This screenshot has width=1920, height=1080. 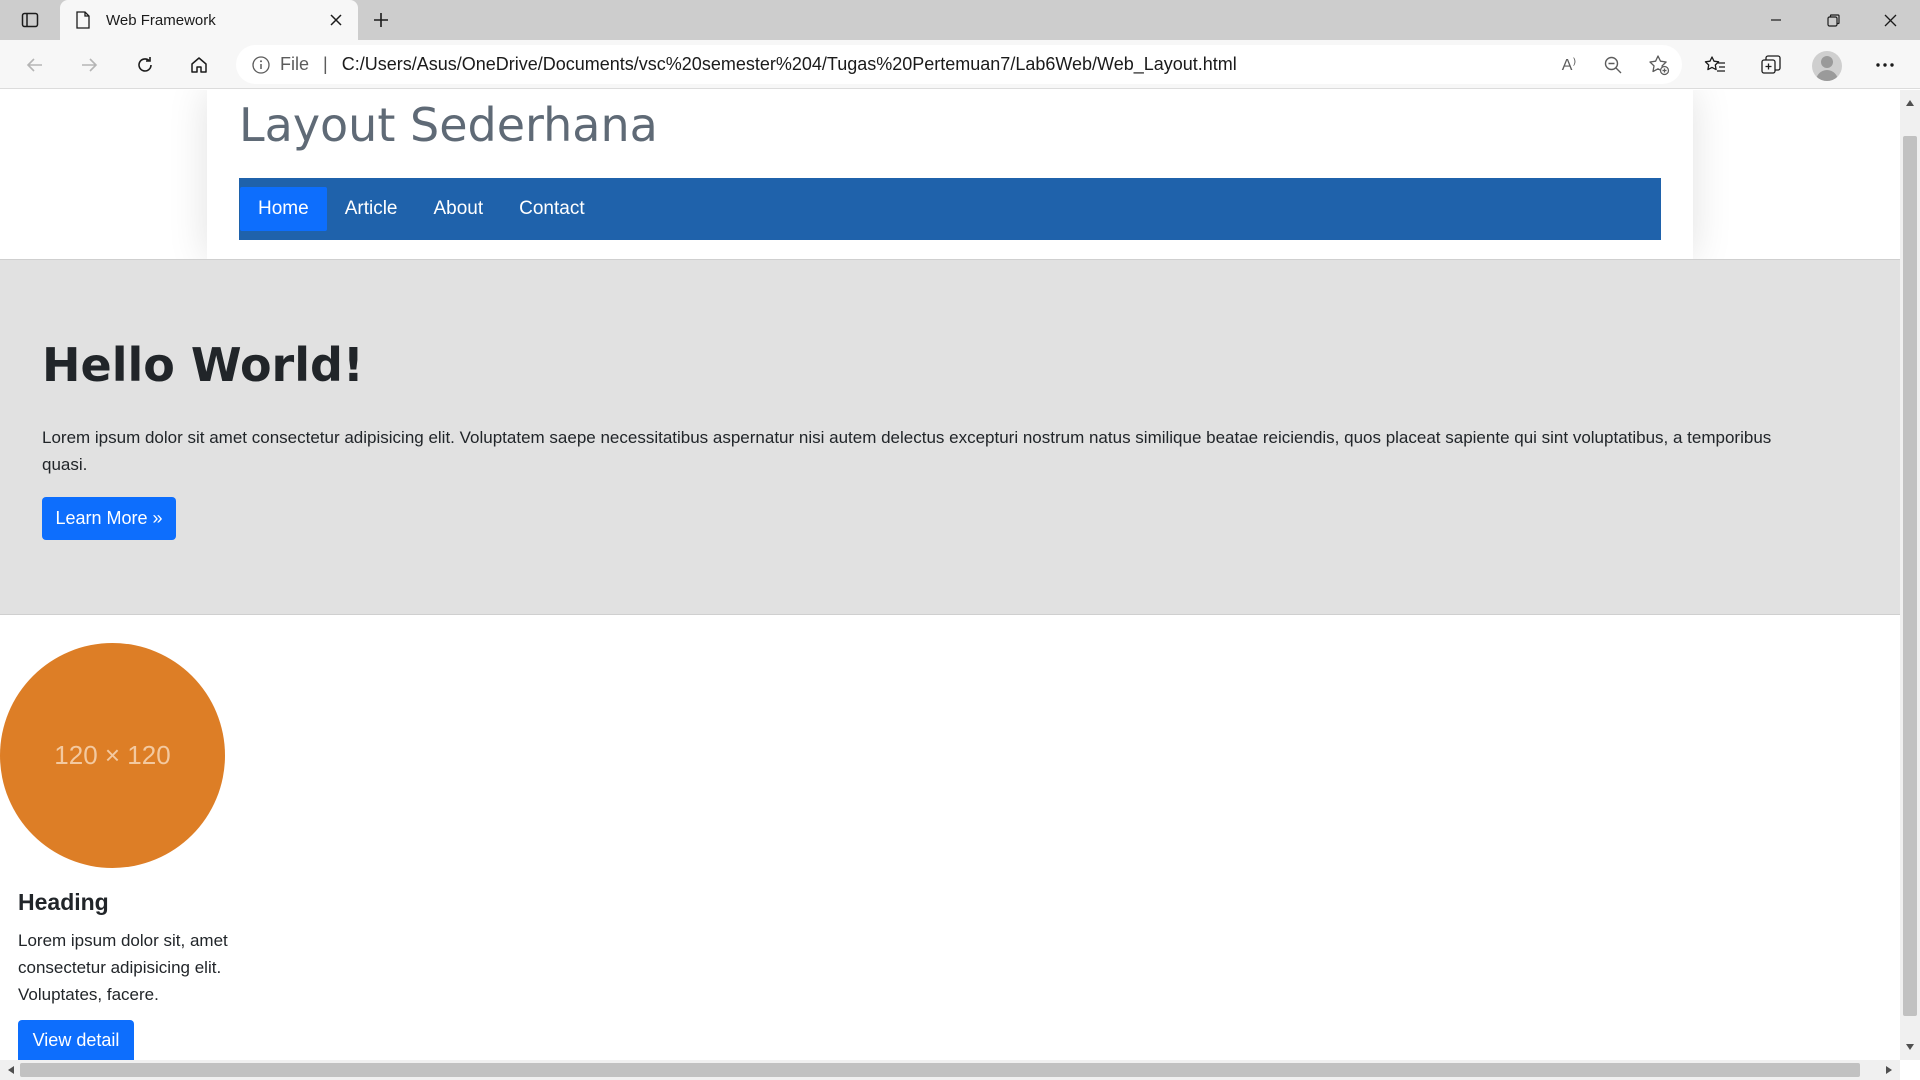 What do you see at coordinates (1885, 65) in the screenshot?
I see `more-icon` at bounding box center [1885, 65].